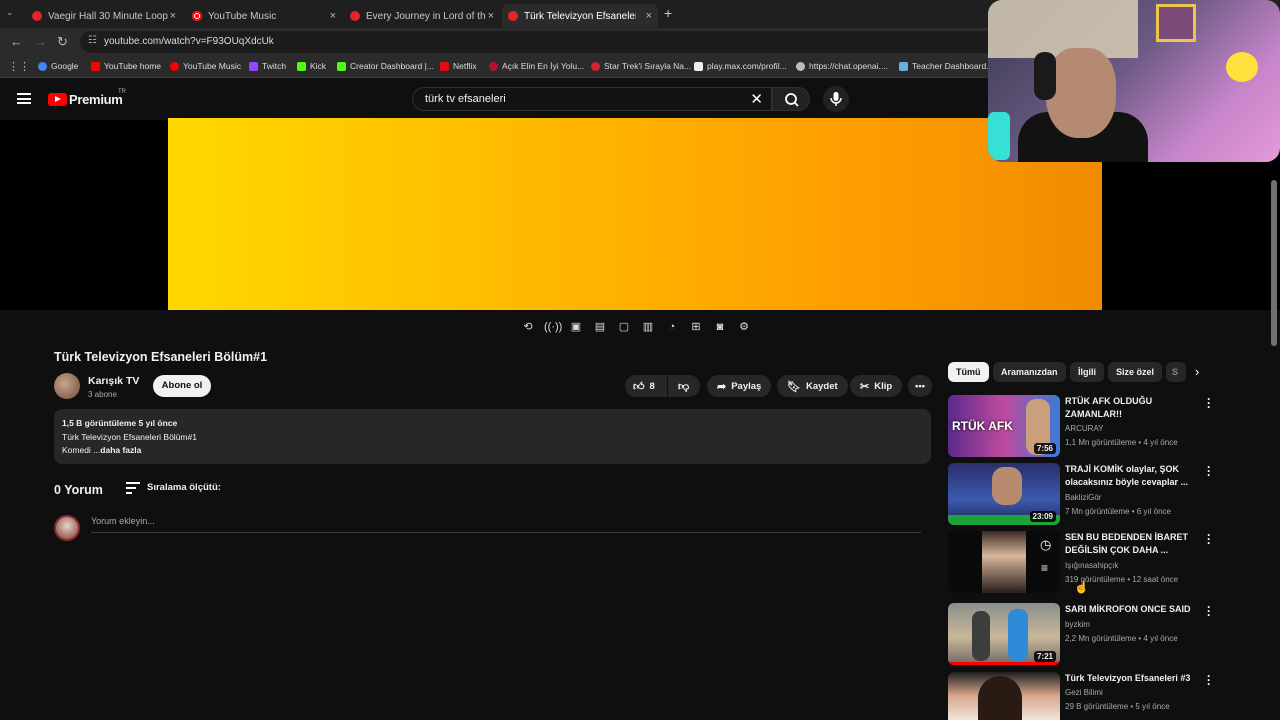  What do you see at coordinates (108, 16) in the screenshot?
I see `tab-title: Vaegir Hall 30 Minute Loop - Yo` at bounding box center [108, 16].